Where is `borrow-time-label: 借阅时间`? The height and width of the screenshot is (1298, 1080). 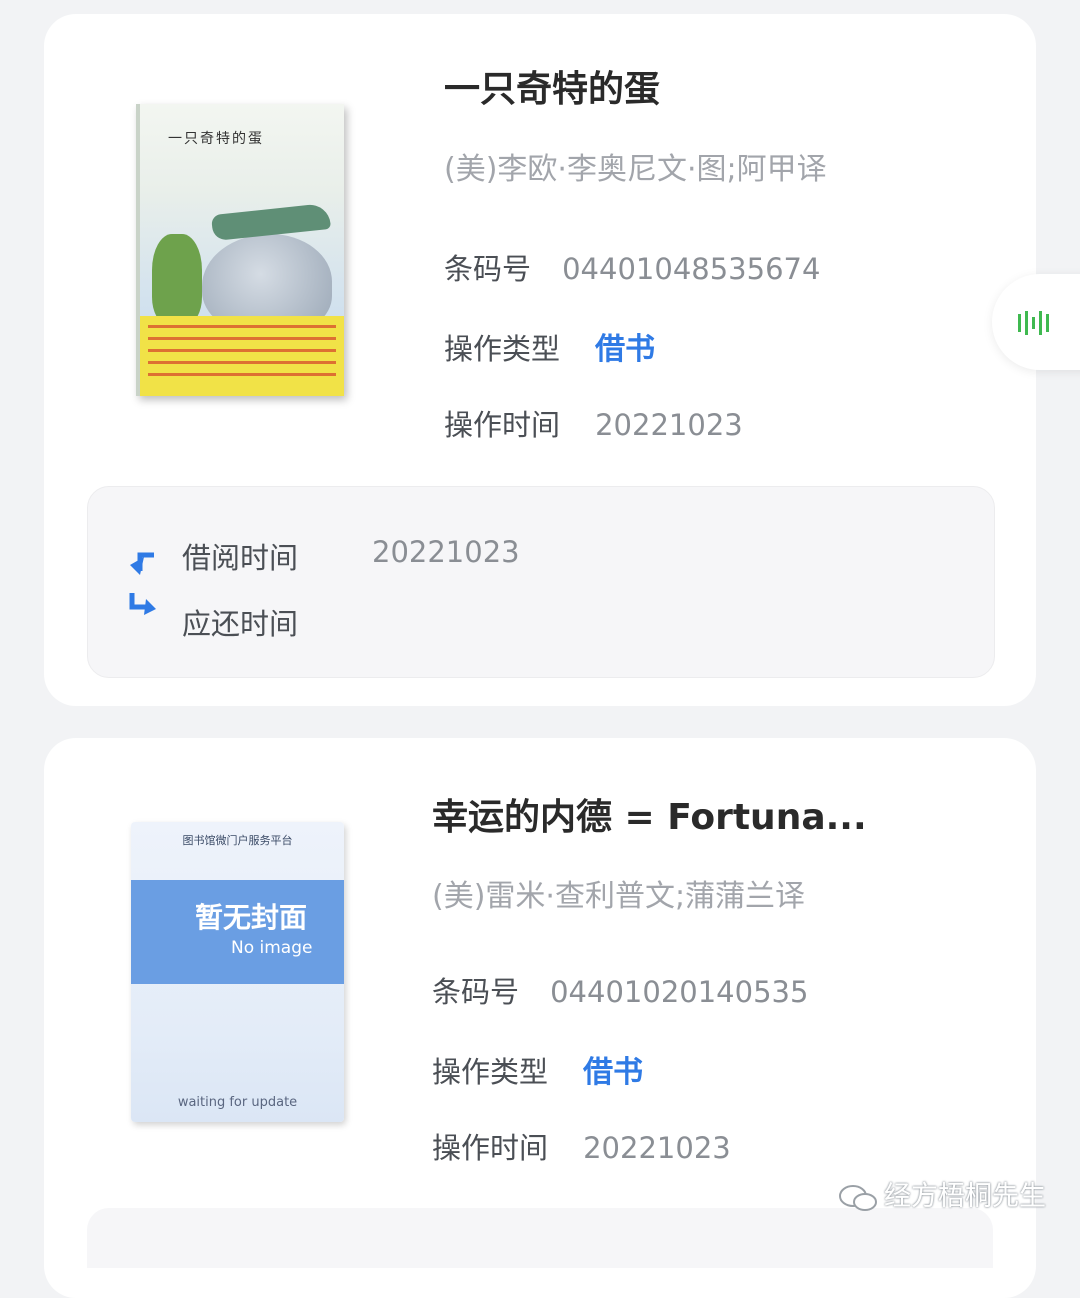 borrow-time-label: 借阅时间 is located at coordinates (240, 558).